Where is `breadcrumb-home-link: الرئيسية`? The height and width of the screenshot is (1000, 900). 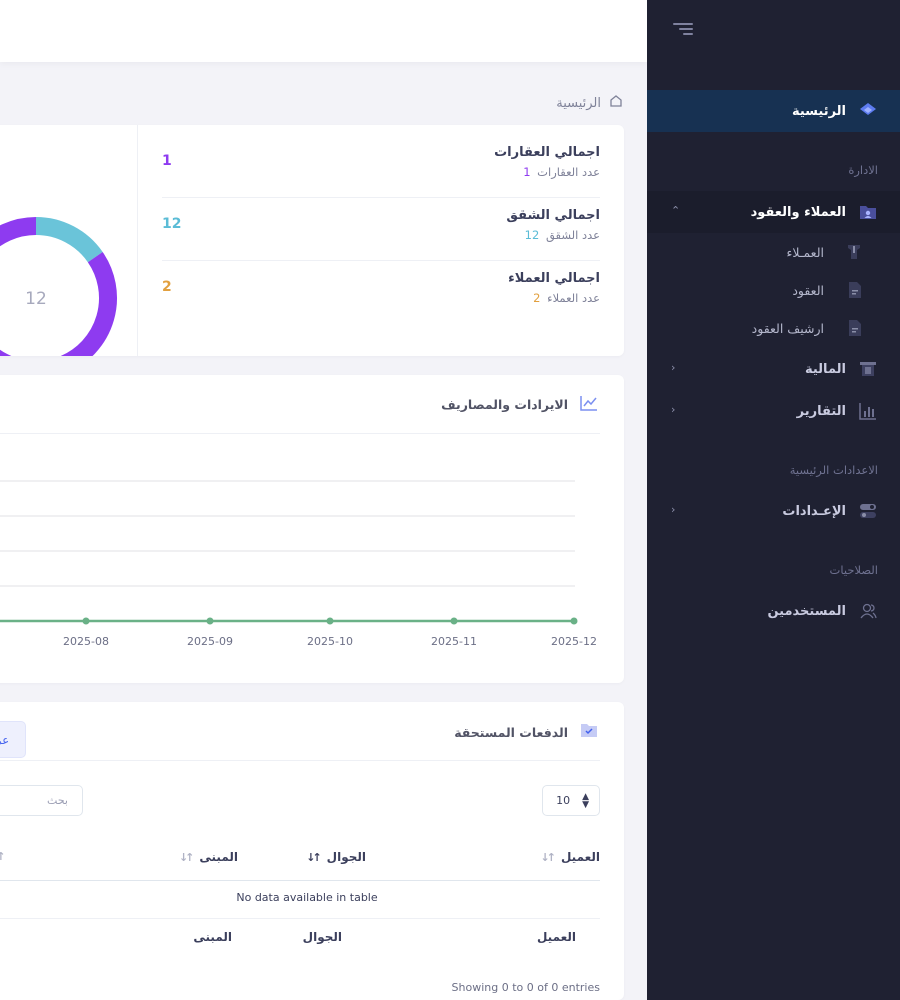 breadcrumb-home-link: الرئيسية is located at coordinates (578, 103).